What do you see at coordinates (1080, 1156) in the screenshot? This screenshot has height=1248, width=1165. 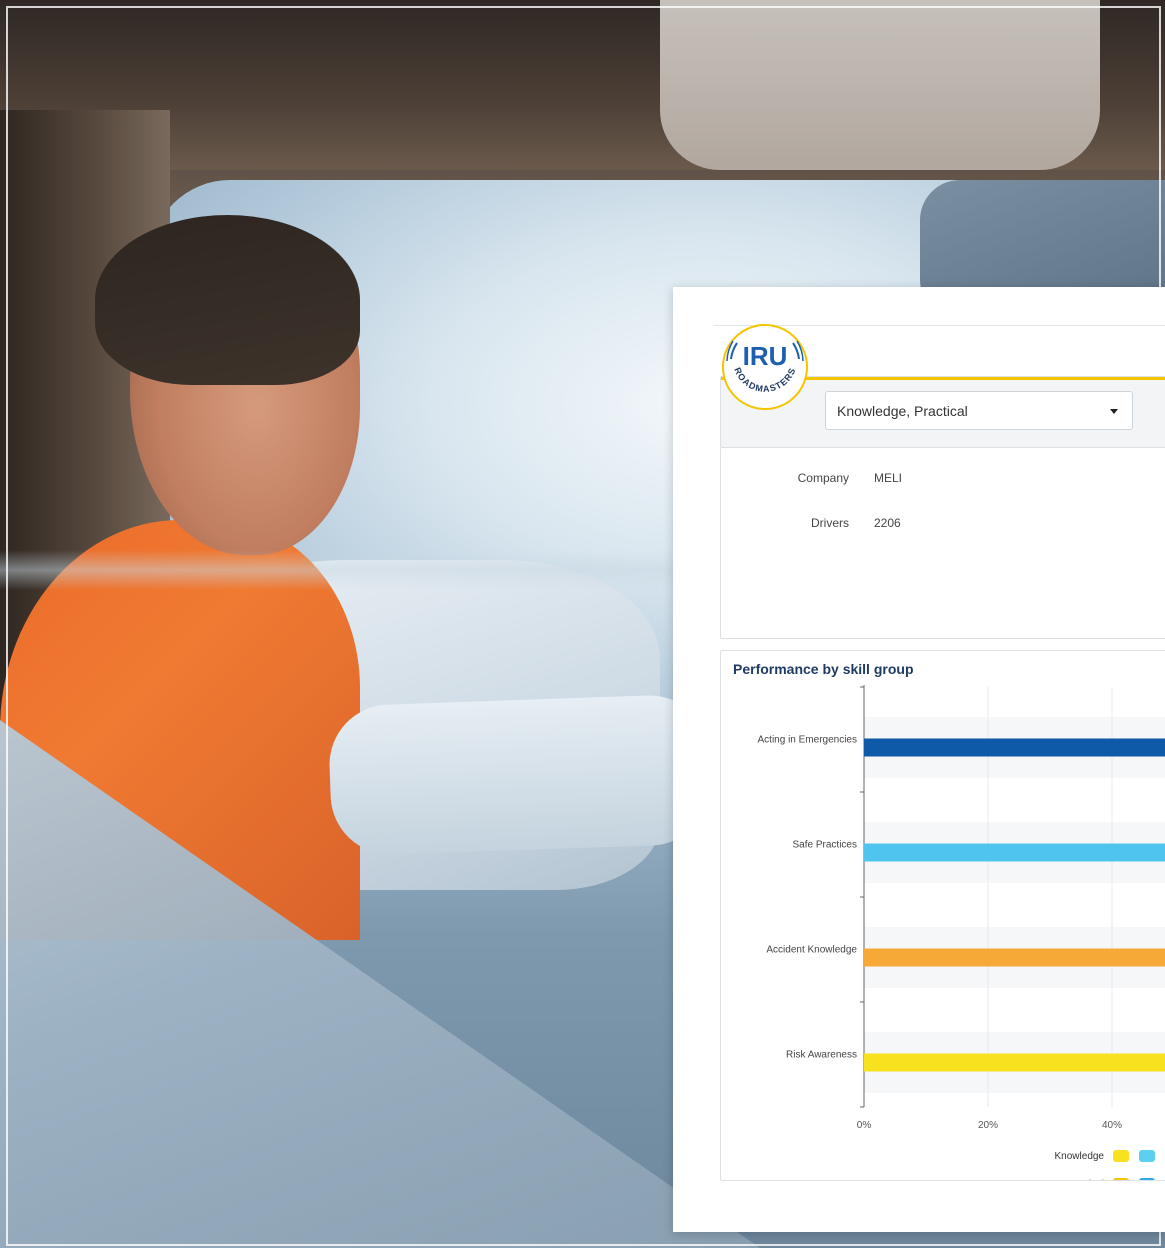 I see `legend-label: Knowledge` at bounding box center [1080, 1156].